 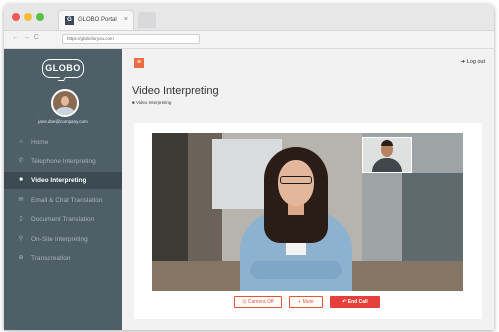 What do you see at coordinates (63, 121) in the screenshot?
I see `user-email: jane.doe@company.com` at bounding box center [63, 121].